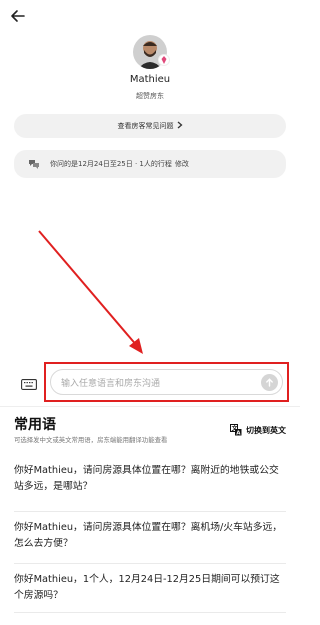 This screenshot has width=320, height=625. I want to click on common-phrases-title: 常用语, so click(35, 425).